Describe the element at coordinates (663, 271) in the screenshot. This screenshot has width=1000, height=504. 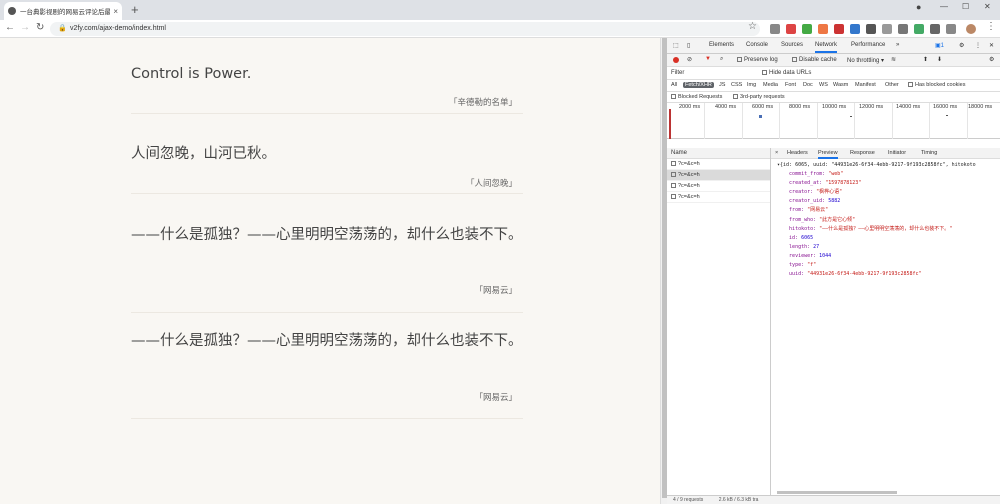
I see `page-scrollbar` at that location.